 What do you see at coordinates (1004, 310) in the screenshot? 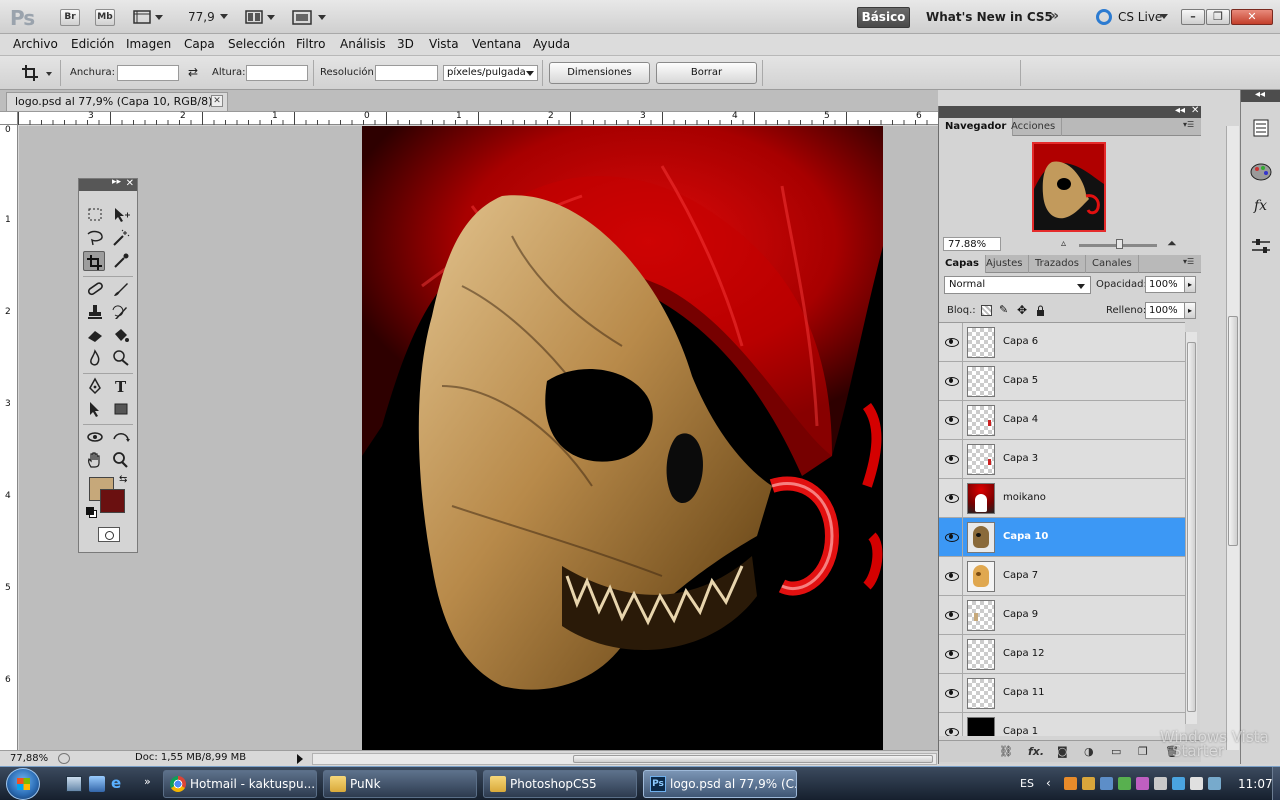
I see `lock-image-pixels-icon: ✎` at bounding box center [1004, 310].